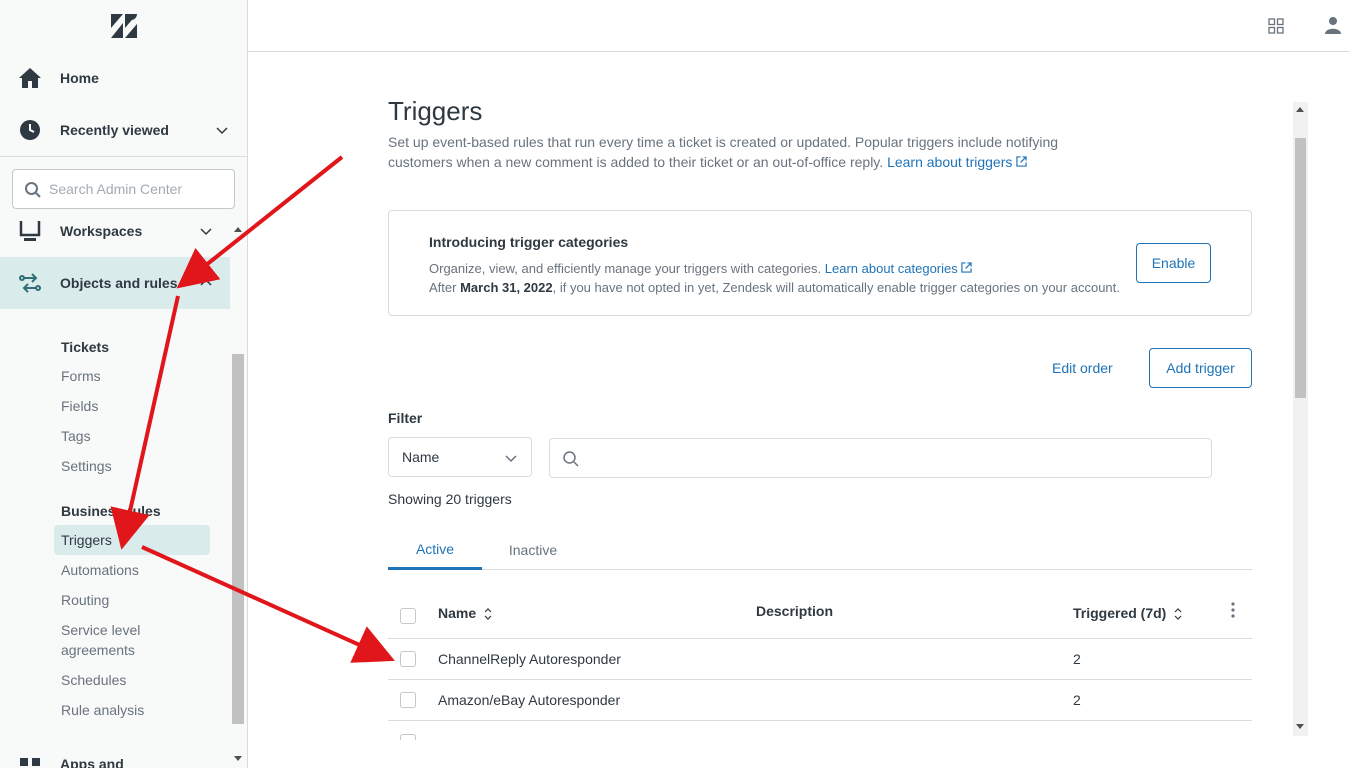 The width and height of the screenshot is (1349, 768). What do you see at coordinates (123, 78) in the screenshot?
I see `nav-home: Home` at bounding box center [123, 78].